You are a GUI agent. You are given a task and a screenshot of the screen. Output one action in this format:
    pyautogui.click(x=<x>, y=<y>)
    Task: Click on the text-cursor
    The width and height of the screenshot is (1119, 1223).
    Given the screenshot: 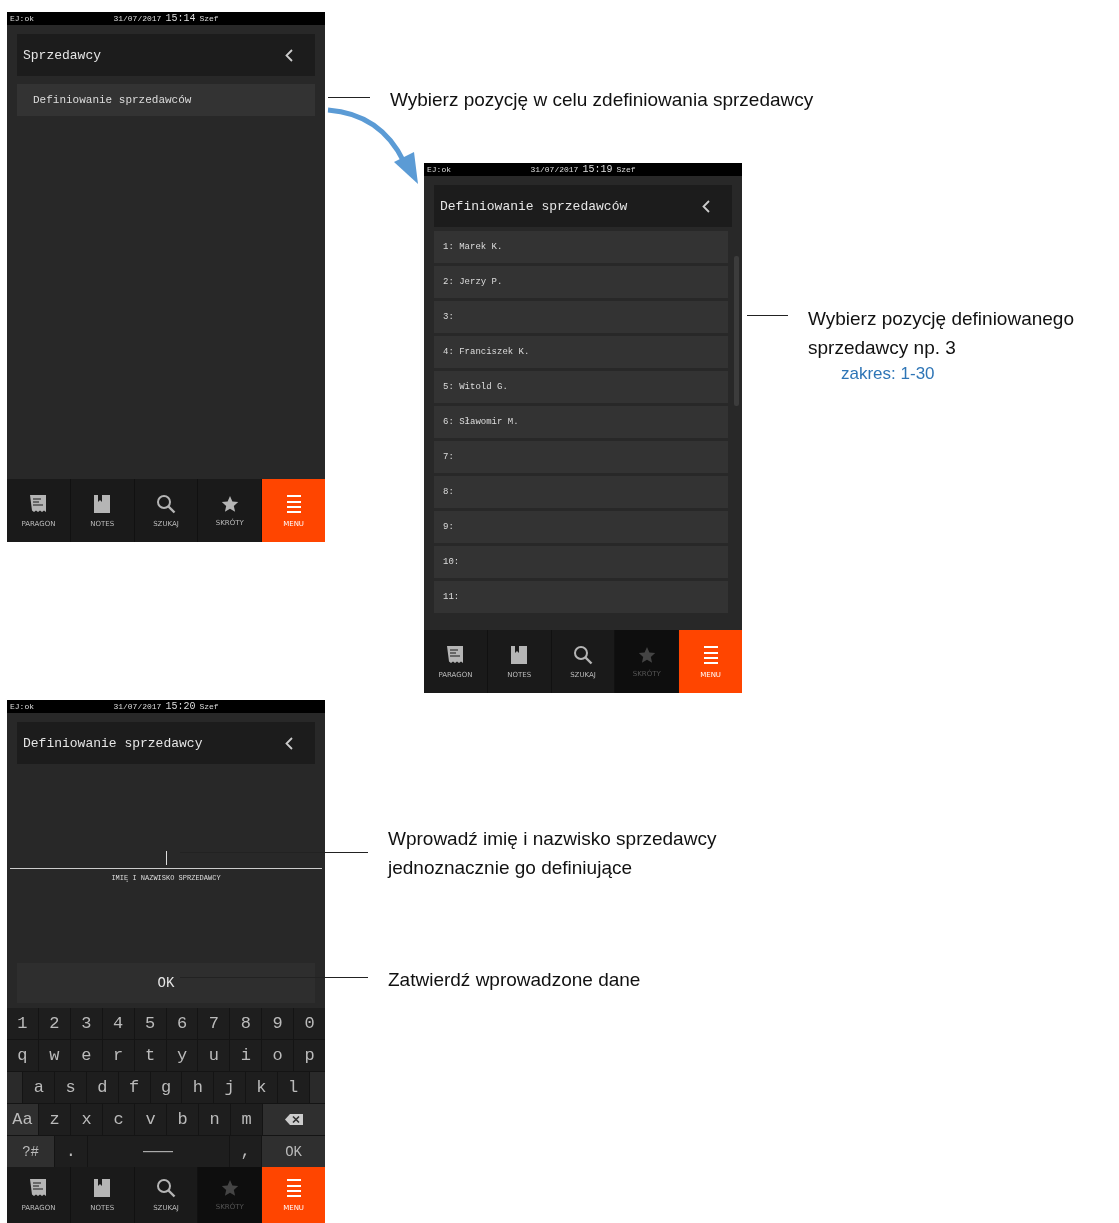 What is the action you would take?
    pyautogui.click(x=166, y=858)
    